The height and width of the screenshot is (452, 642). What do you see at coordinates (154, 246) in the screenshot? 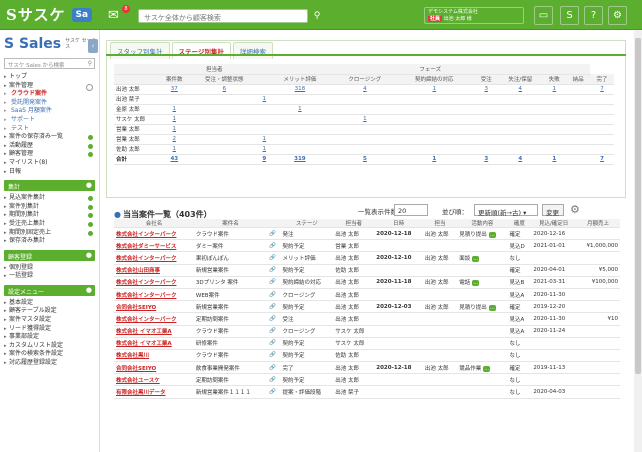
I see `company-link: 株式会社ダミーサービス` at bounding box center [154, 246].